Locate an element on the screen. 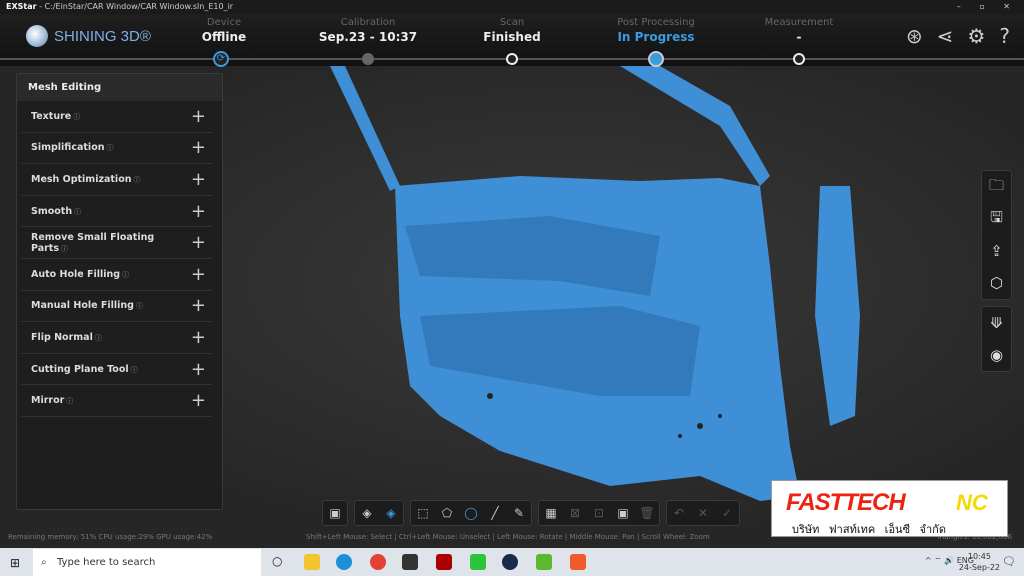 This screenshot has height=576, width=1024. window-controls: – ▫ ✕ is located at coordinates (987, 7).